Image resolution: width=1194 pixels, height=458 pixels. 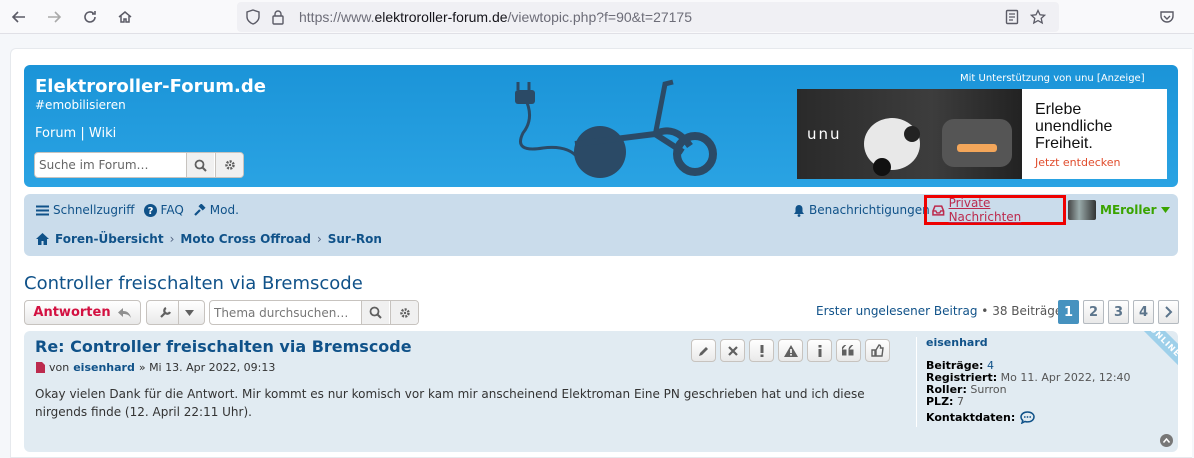 What do you see at coordinates (124, 312) in the screenshot?
I see `reply-arrow-icon` at bounding box center [124, 312].